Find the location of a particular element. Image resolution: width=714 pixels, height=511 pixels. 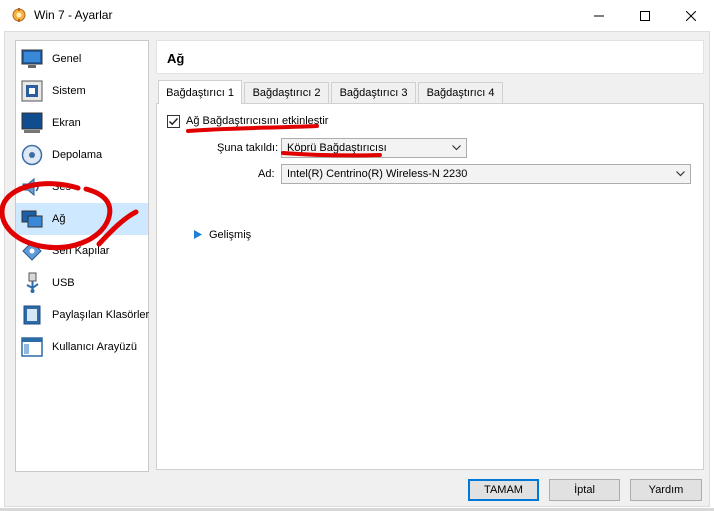

disk-icon is located at coordinates (32, 155).